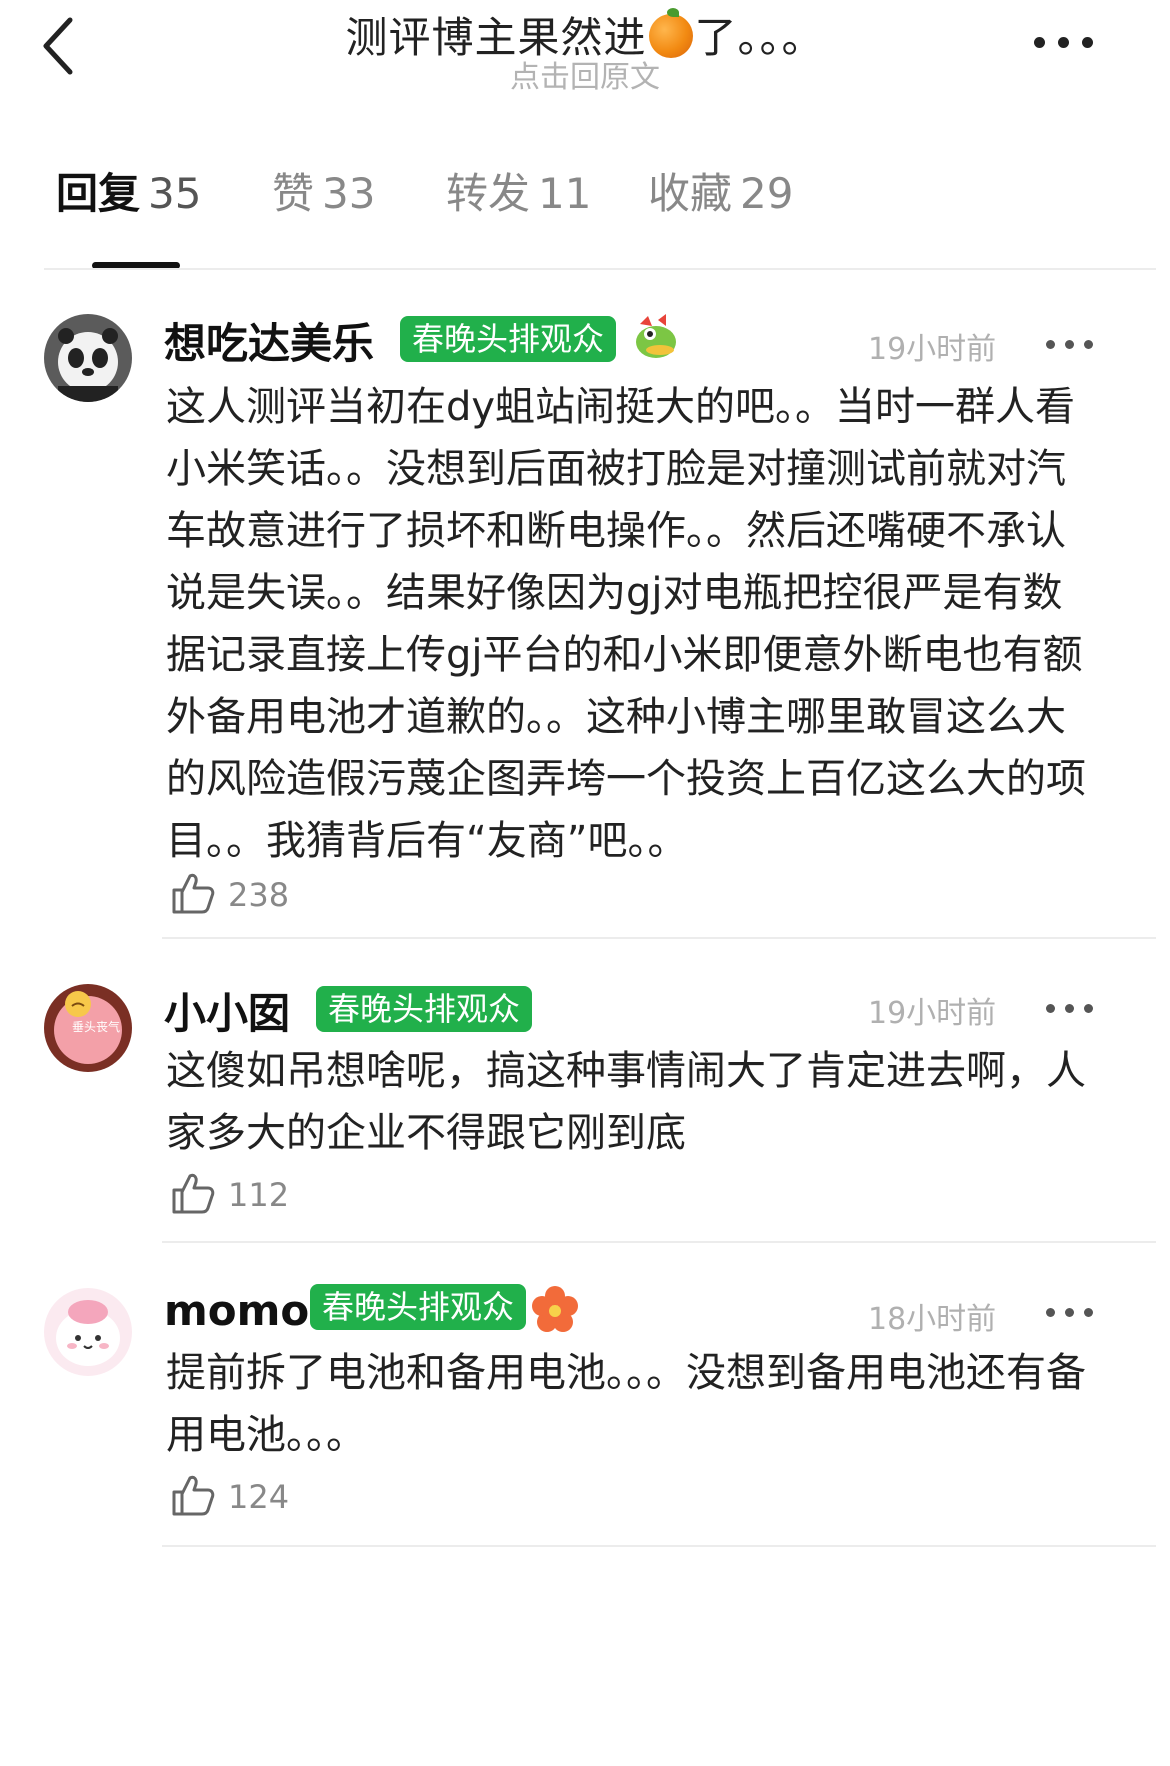  I want to click on tab-likes: 赞 33, so click(323, 190).